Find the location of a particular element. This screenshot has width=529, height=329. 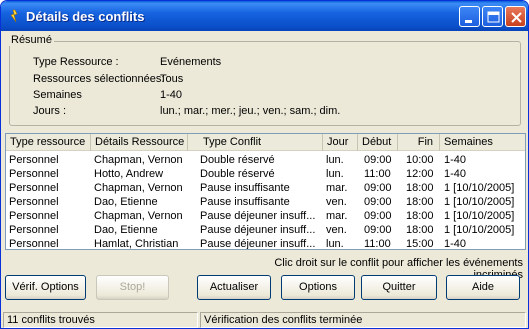

cell-end: 10:00 is located at coordinates (420, 160).